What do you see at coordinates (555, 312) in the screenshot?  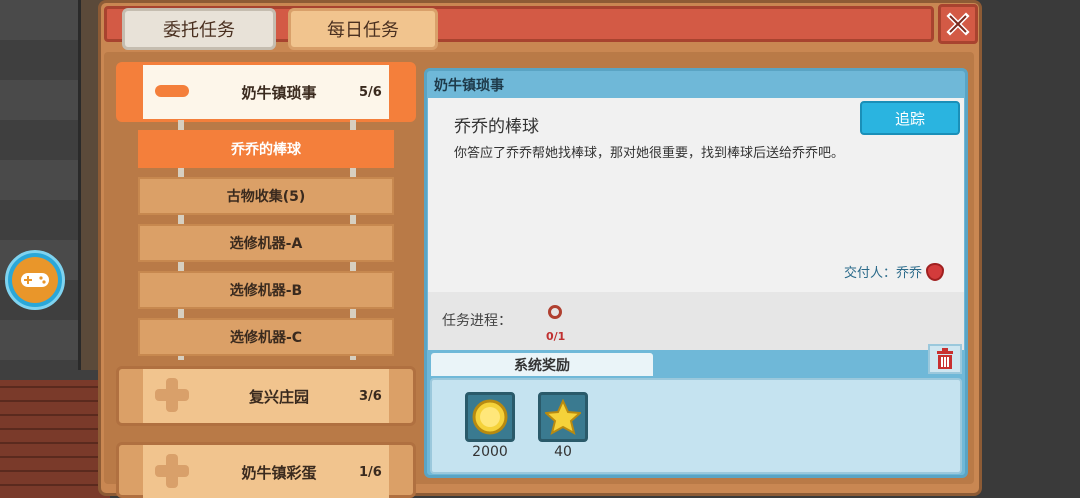 I see `baseball-icon` at bounding box center [555, 312].